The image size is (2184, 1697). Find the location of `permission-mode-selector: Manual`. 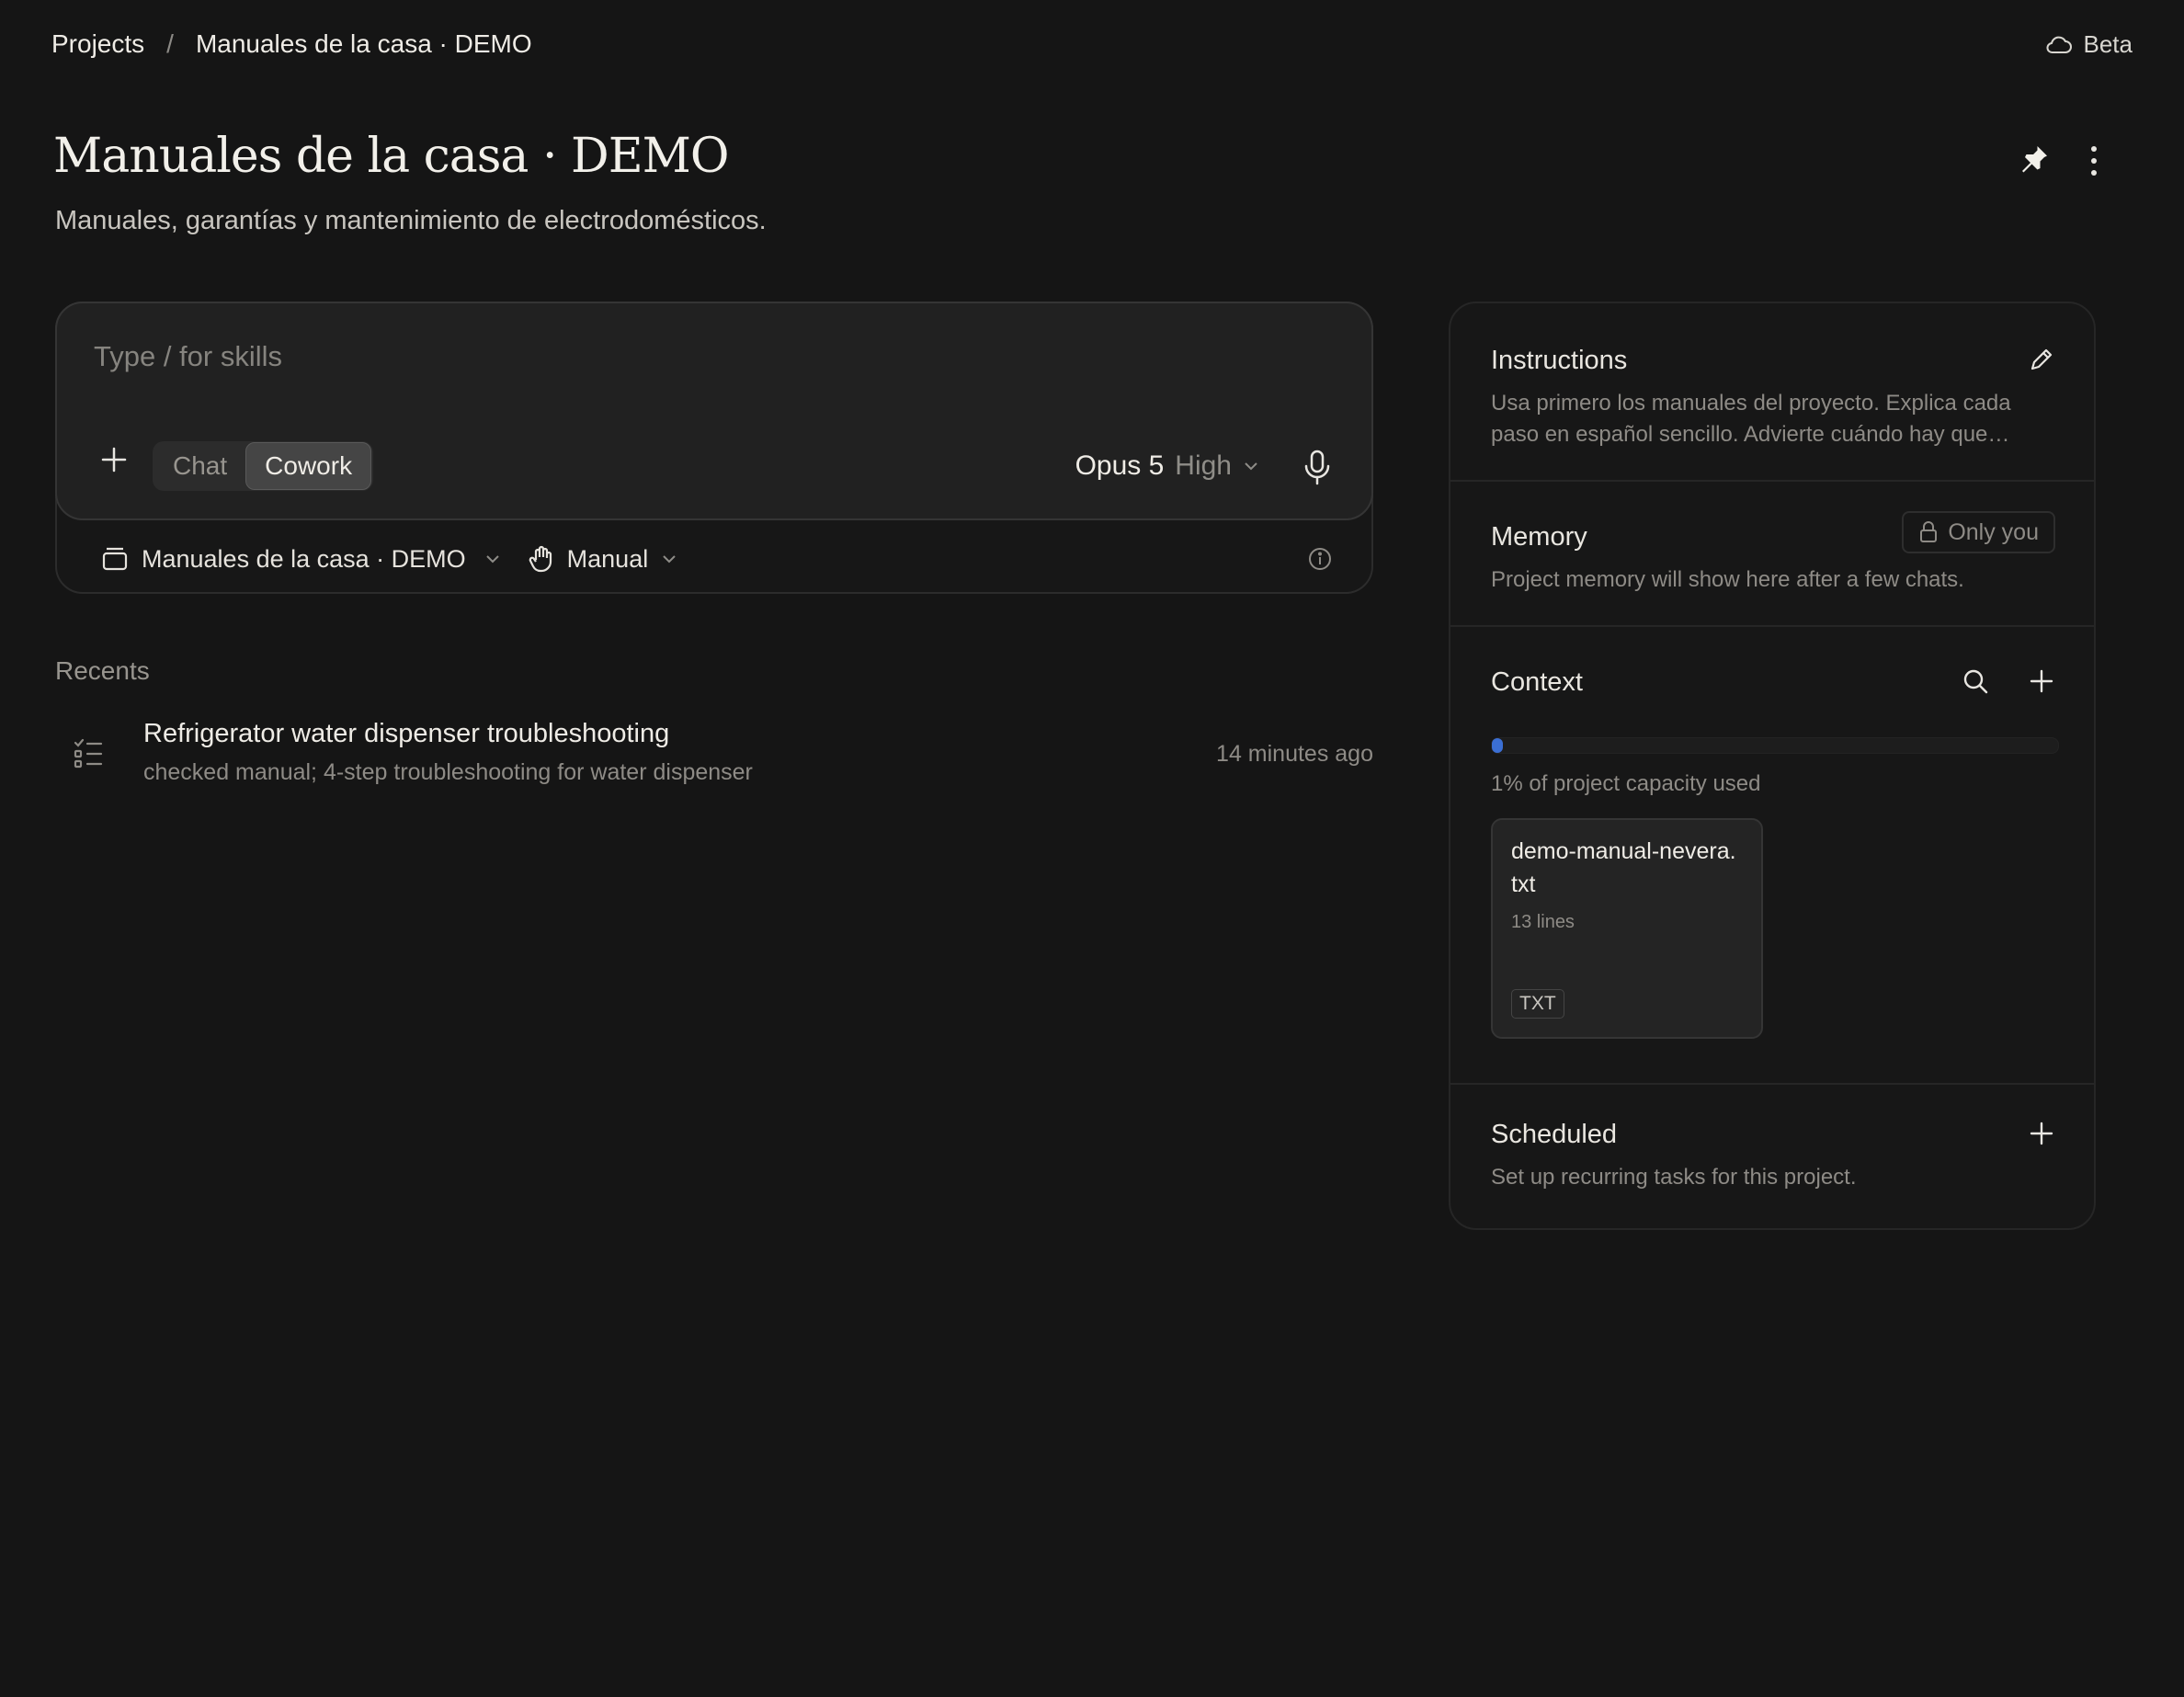

permission-mode-selector: Manual is located at coordinates (603, 559).